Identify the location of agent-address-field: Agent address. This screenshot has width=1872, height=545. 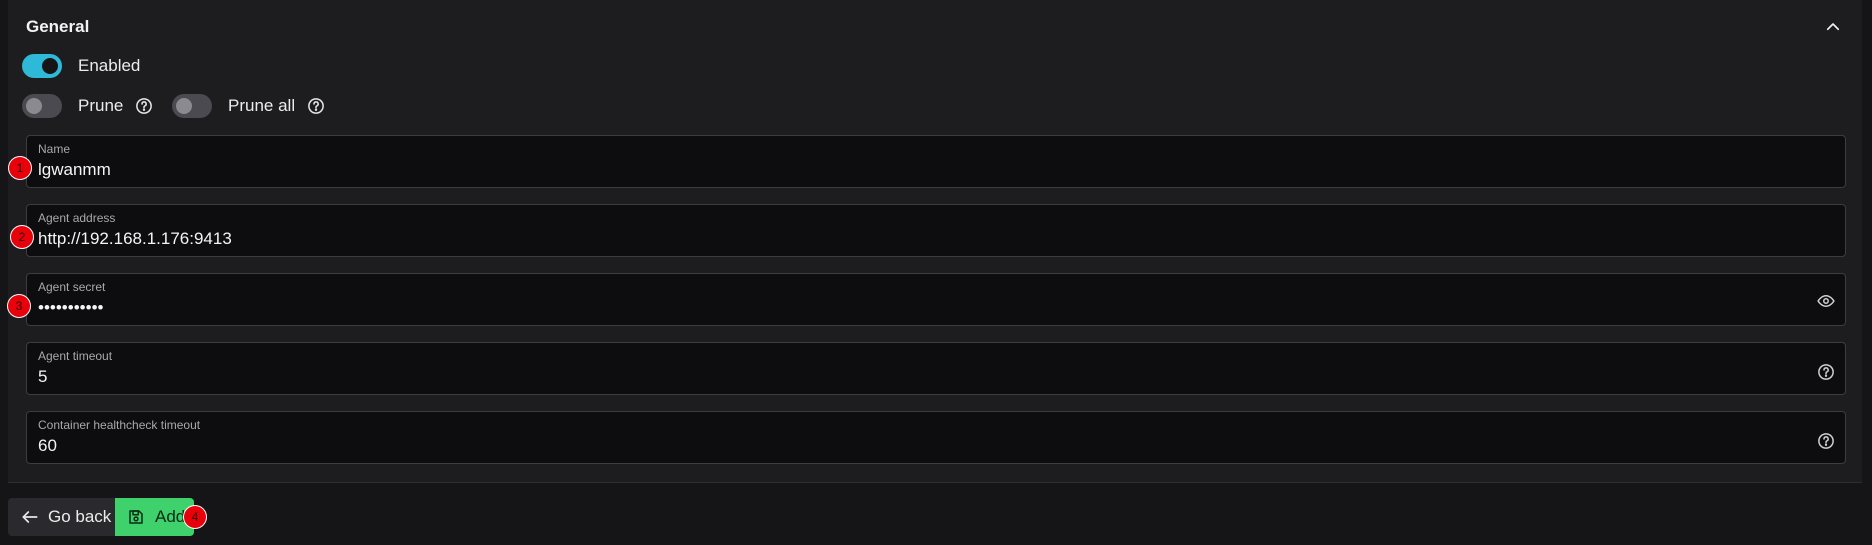
(936, 230).